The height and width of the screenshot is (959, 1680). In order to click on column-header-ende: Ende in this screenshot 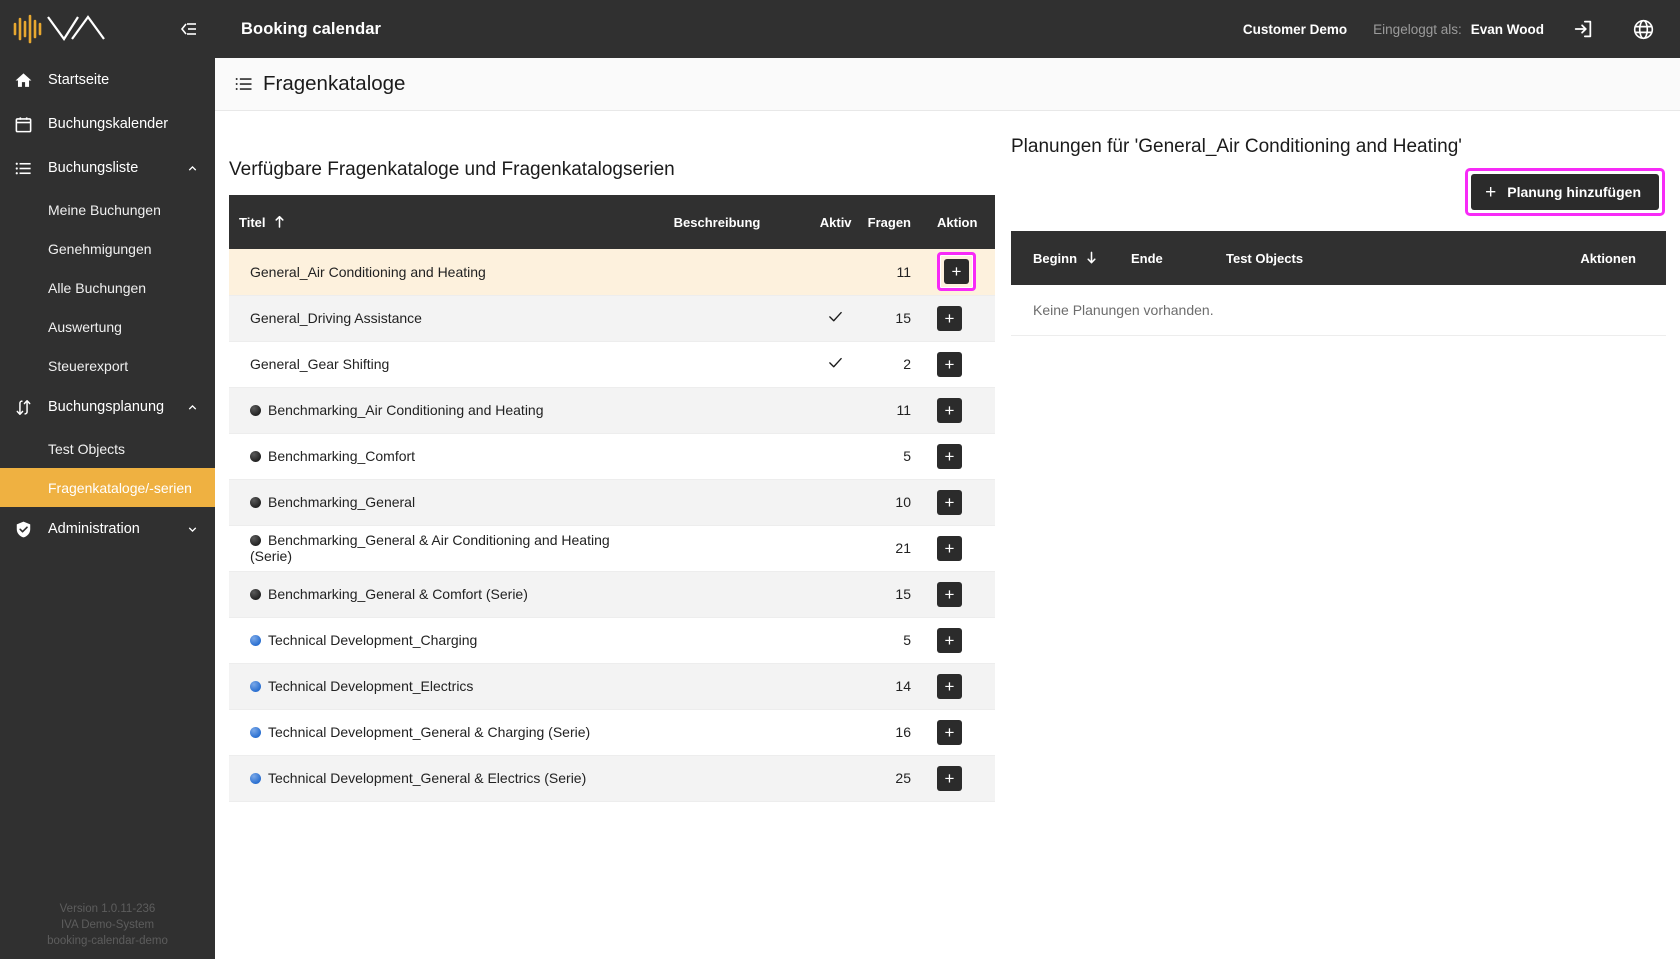, I will do `click(1168, 258)`.